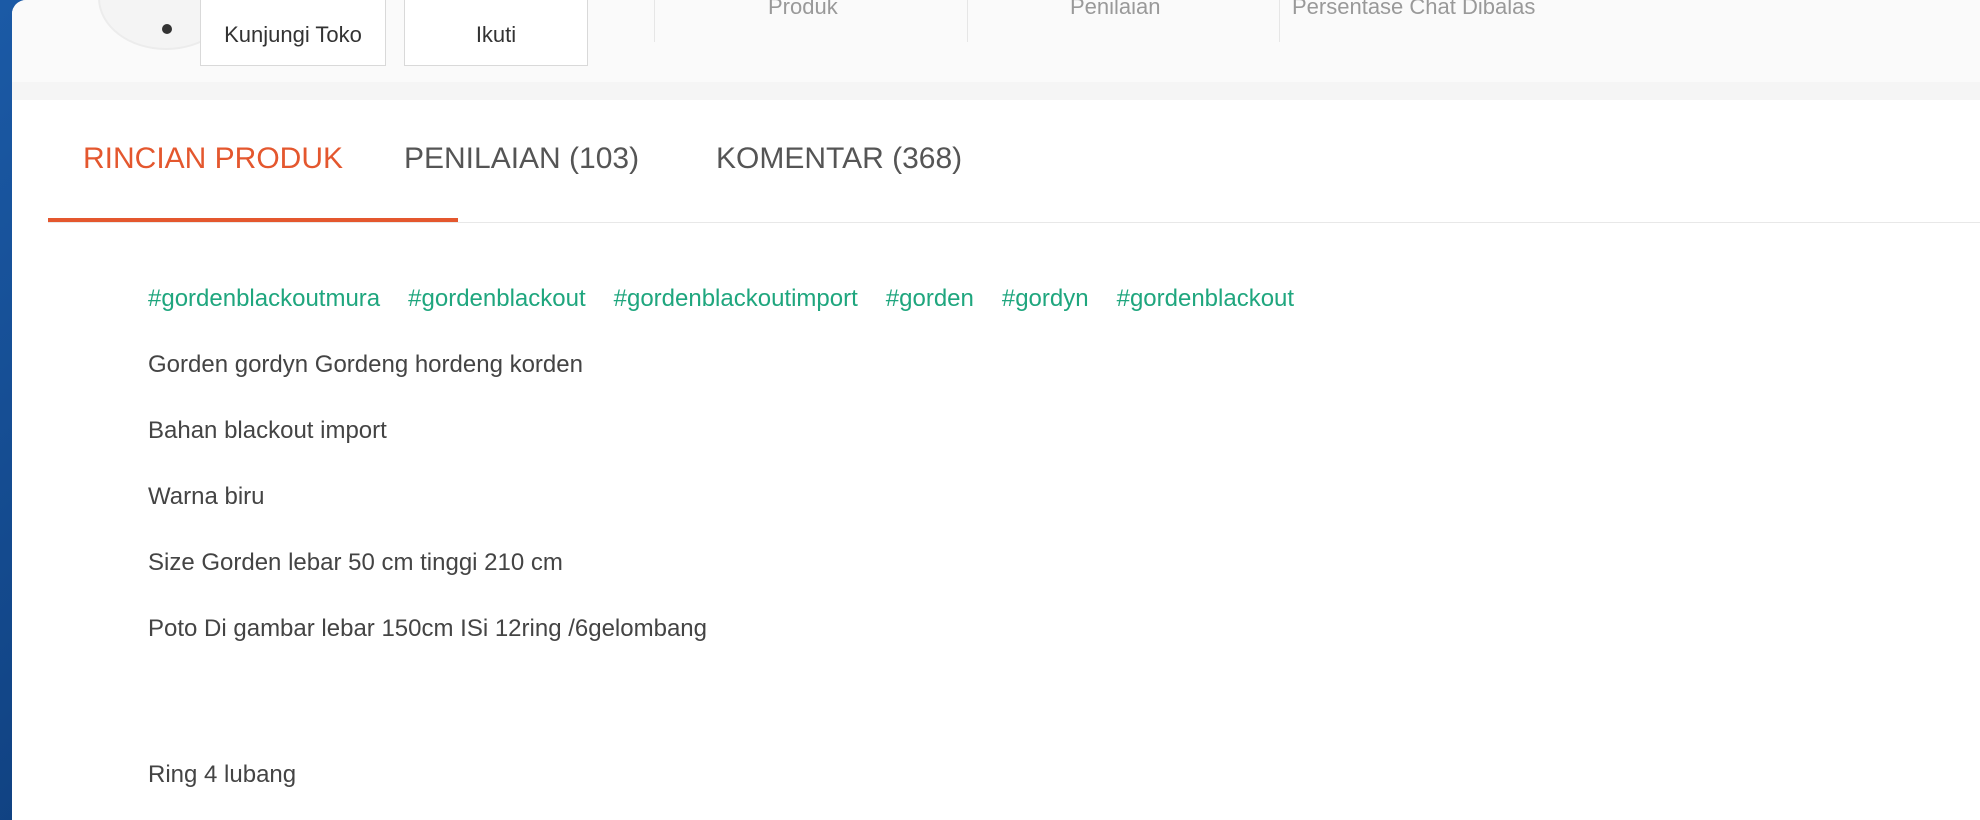 This screenshot has width=1980, height=820. I want to click on avatar-dot-icon, so click(167, 29).